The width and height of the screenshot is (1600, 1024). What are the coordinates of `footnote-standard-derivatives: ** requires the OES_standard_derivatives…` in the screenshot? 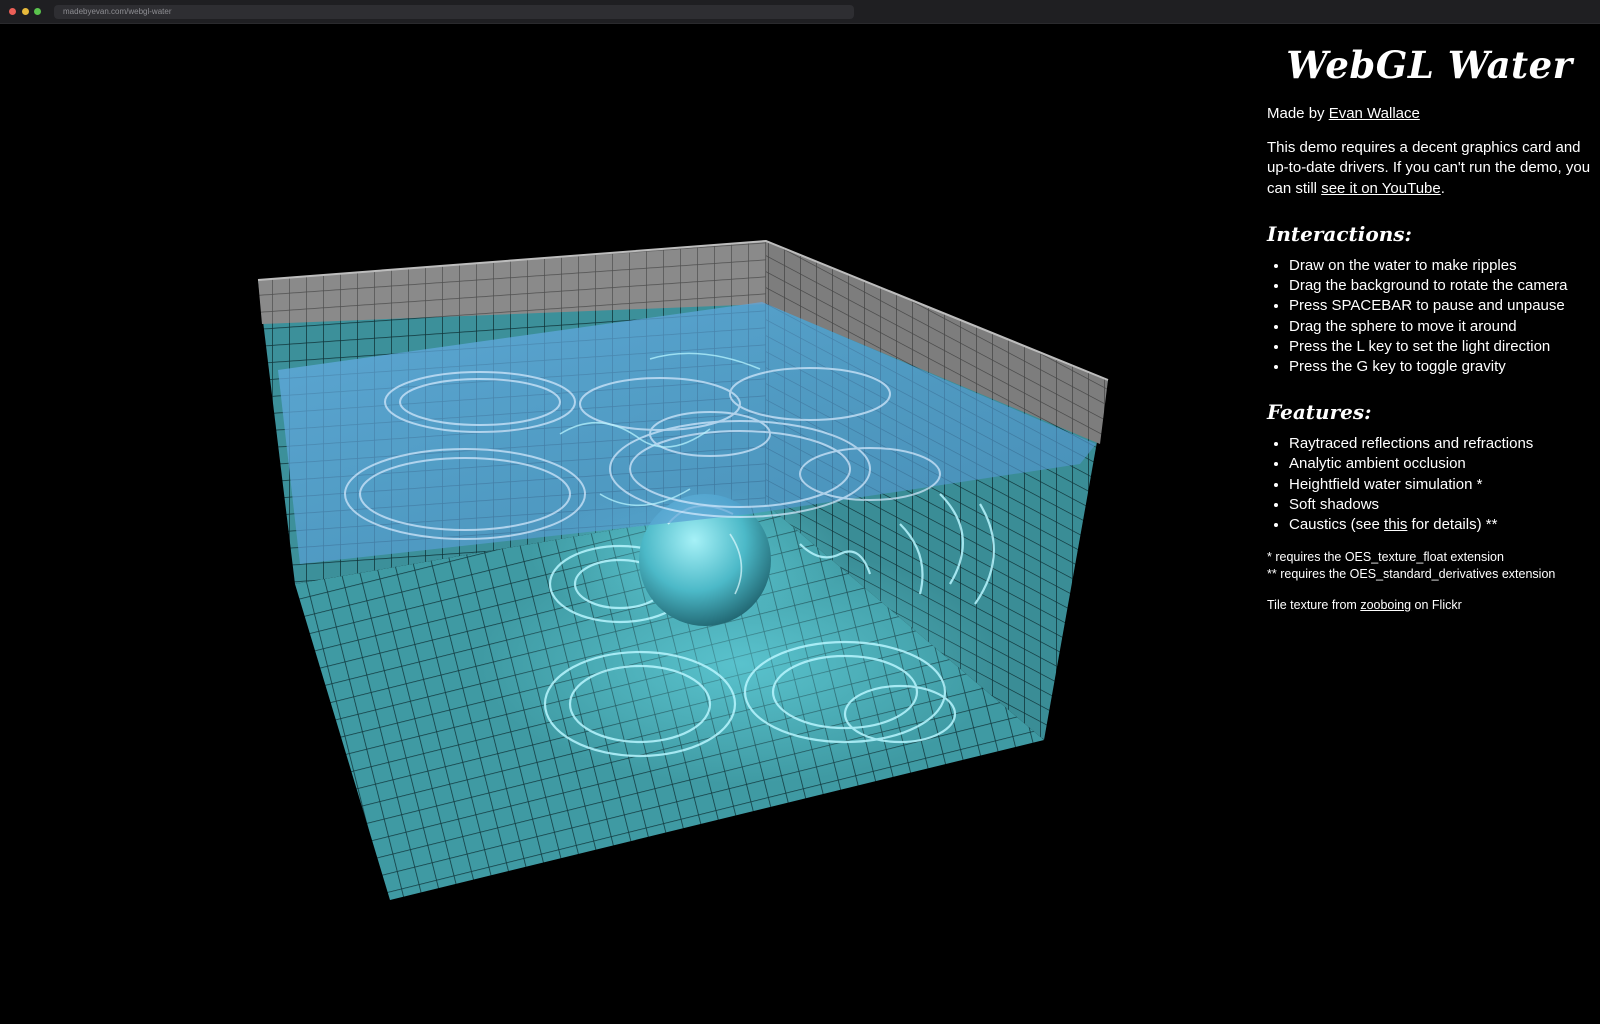 It's located at (1411, 574).